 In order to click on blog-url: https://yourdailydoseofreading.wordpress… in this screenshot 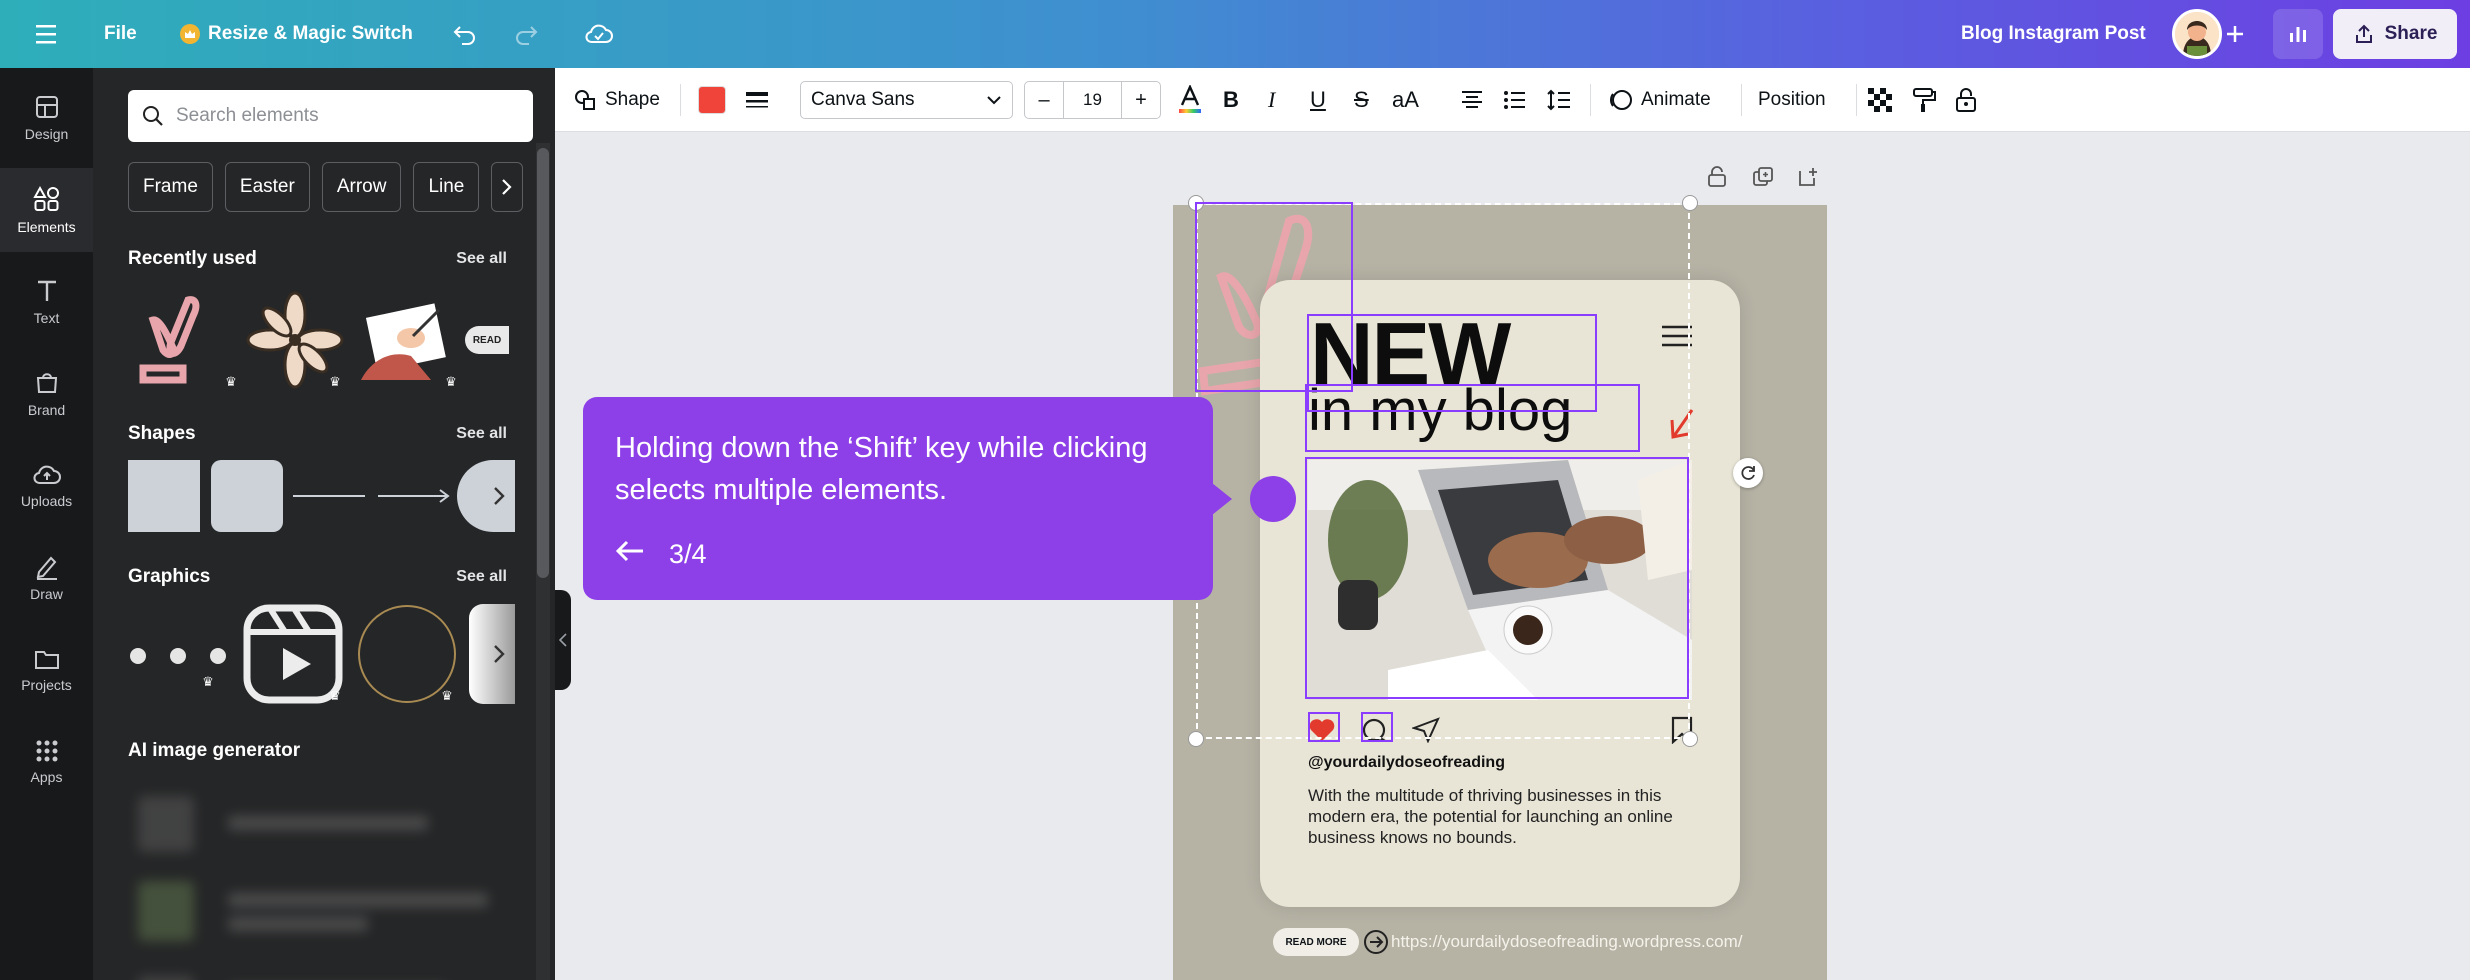, I will do `click(1567, 942)`.